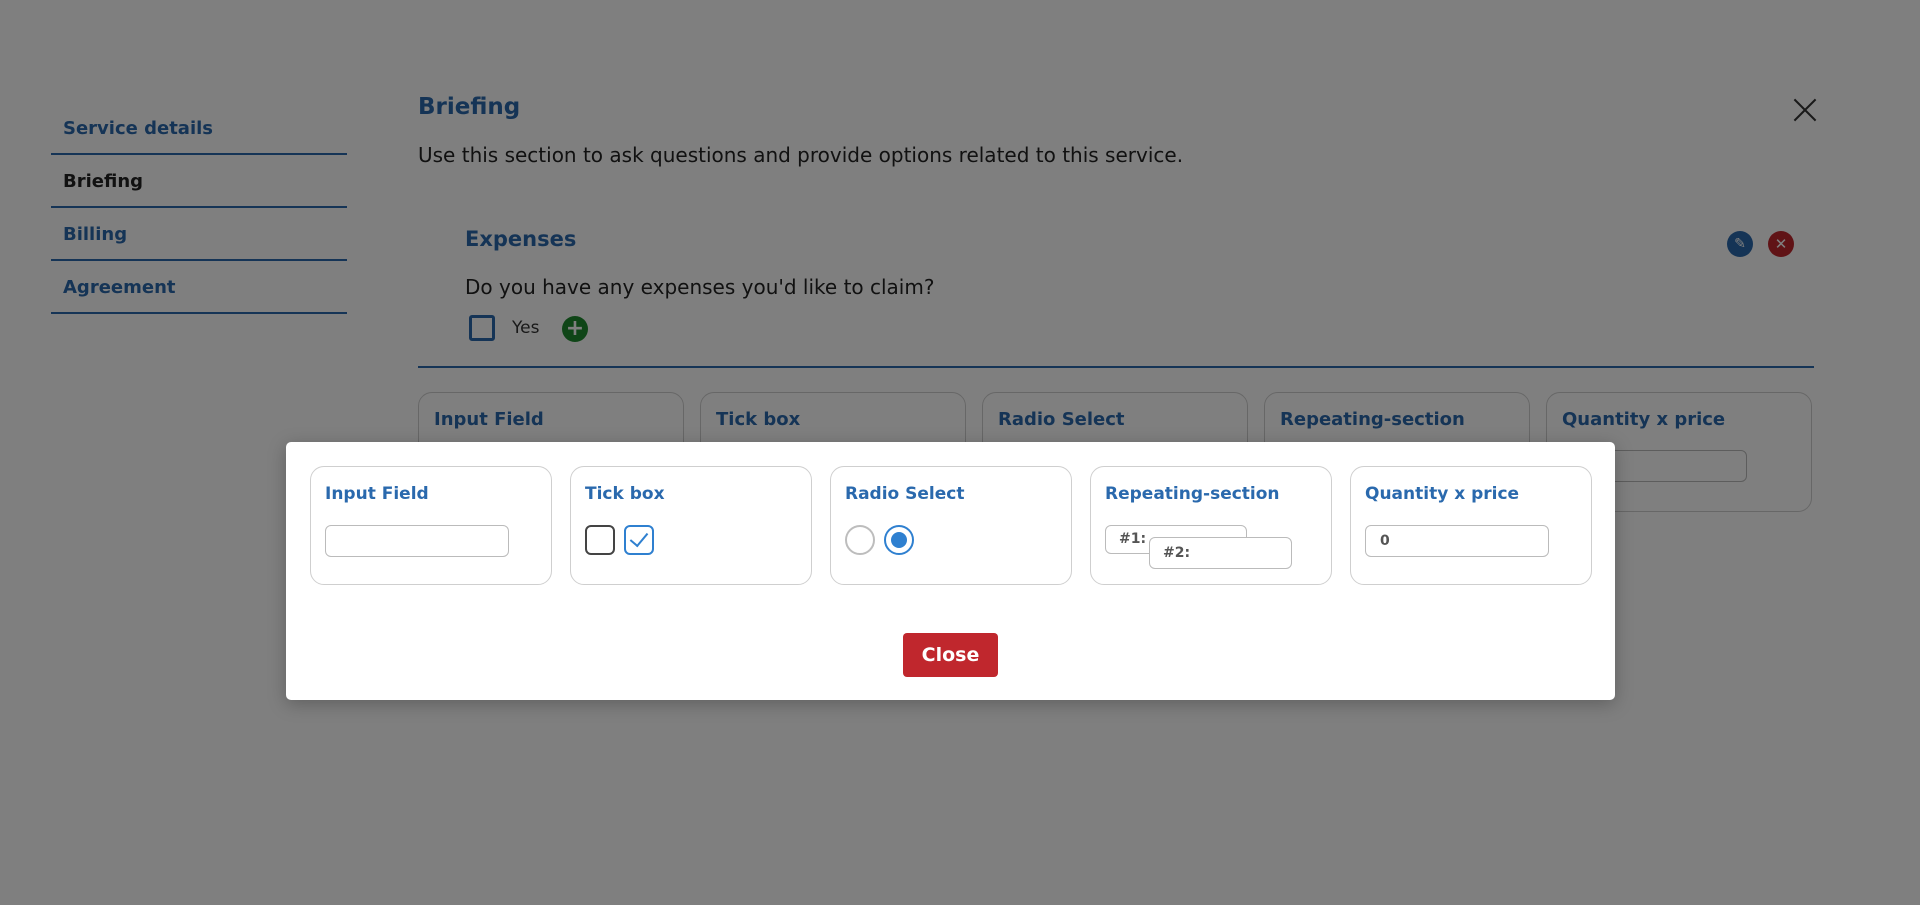 The image size is (1920, 905). I want to click on input-field-preview, so click(417, 541).